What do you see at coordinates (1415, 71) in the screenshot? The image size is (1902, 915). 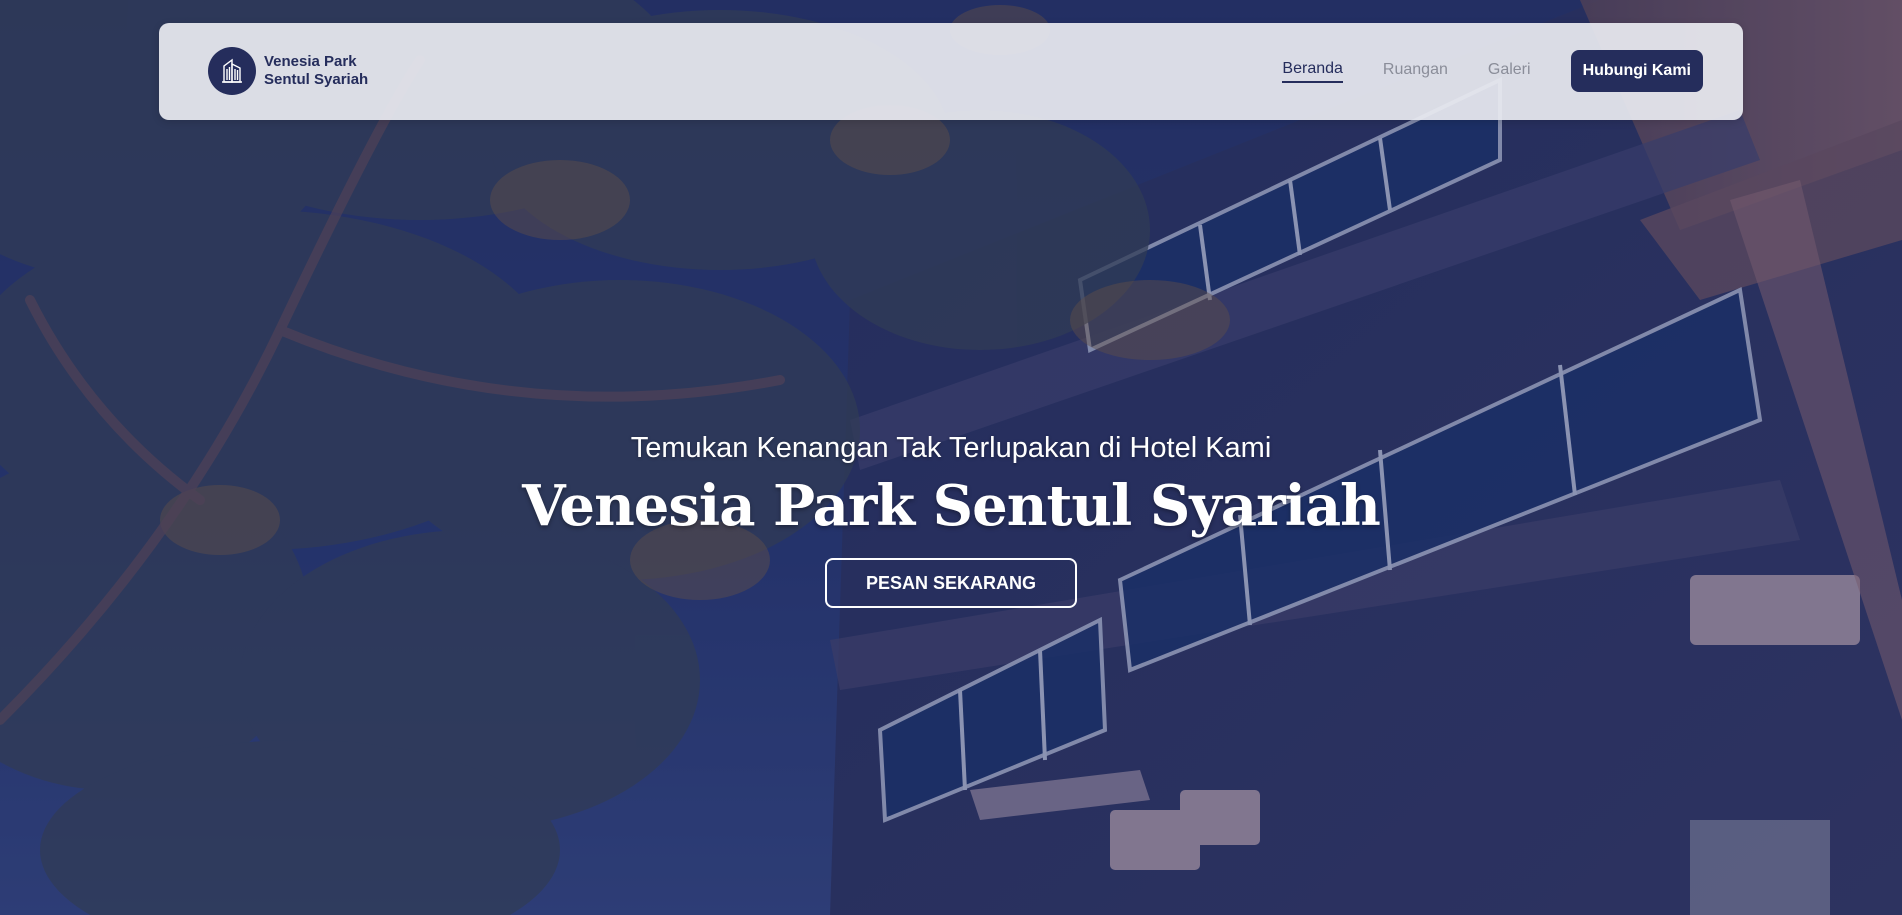 I see `nav-item-ruangan: Ruangan` at bounding box center [1415, 71].